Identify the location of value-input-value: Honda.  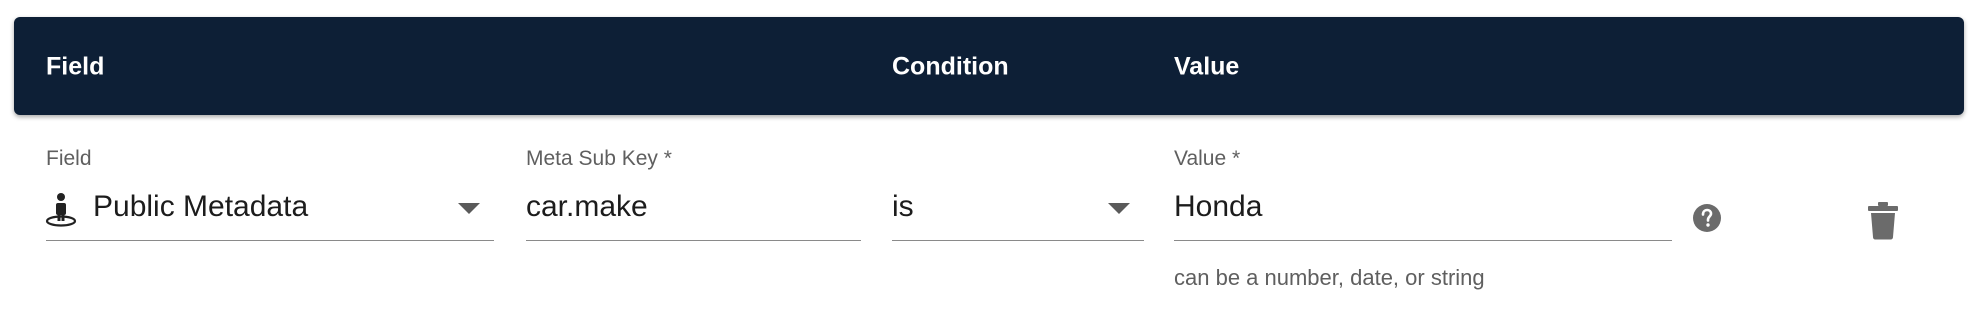
(1218, 207).